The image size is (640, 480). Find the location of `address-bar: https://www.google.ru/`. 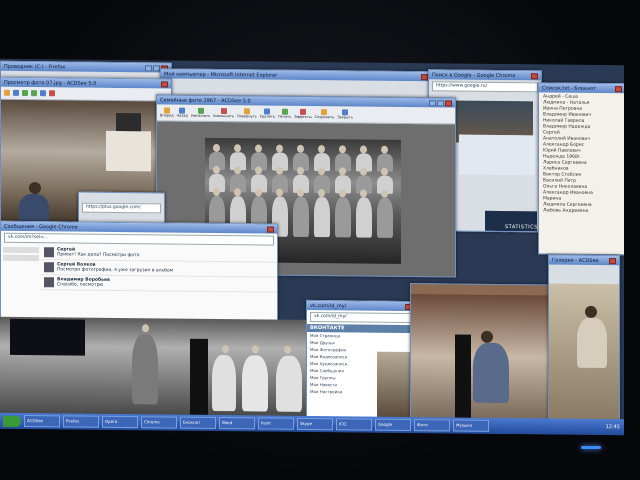

address-bar: https://www.google.ru/ is located at coordinates (485, 87).